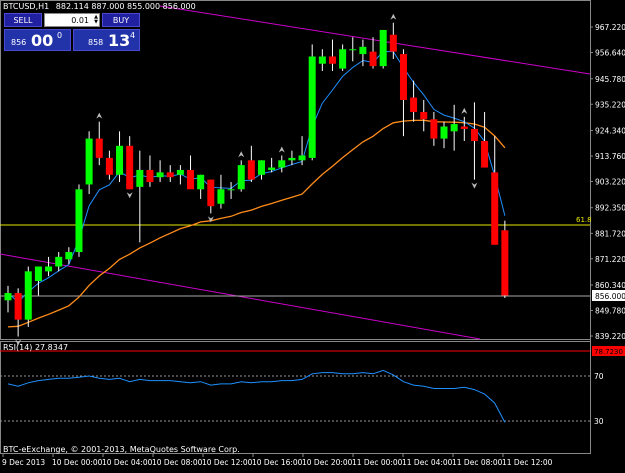  Describe the element at coordinates (610, 285) in the screenshot. I see `price-axis-label: 860.340` at that location.